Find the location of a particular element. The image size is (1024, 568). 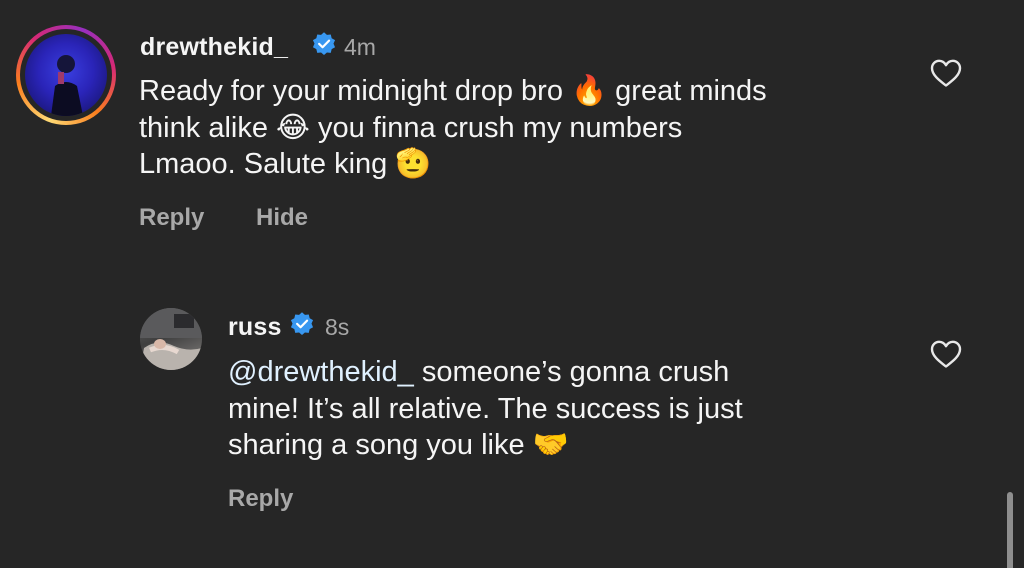

scrollbar is located at coordinates (1010, 530).